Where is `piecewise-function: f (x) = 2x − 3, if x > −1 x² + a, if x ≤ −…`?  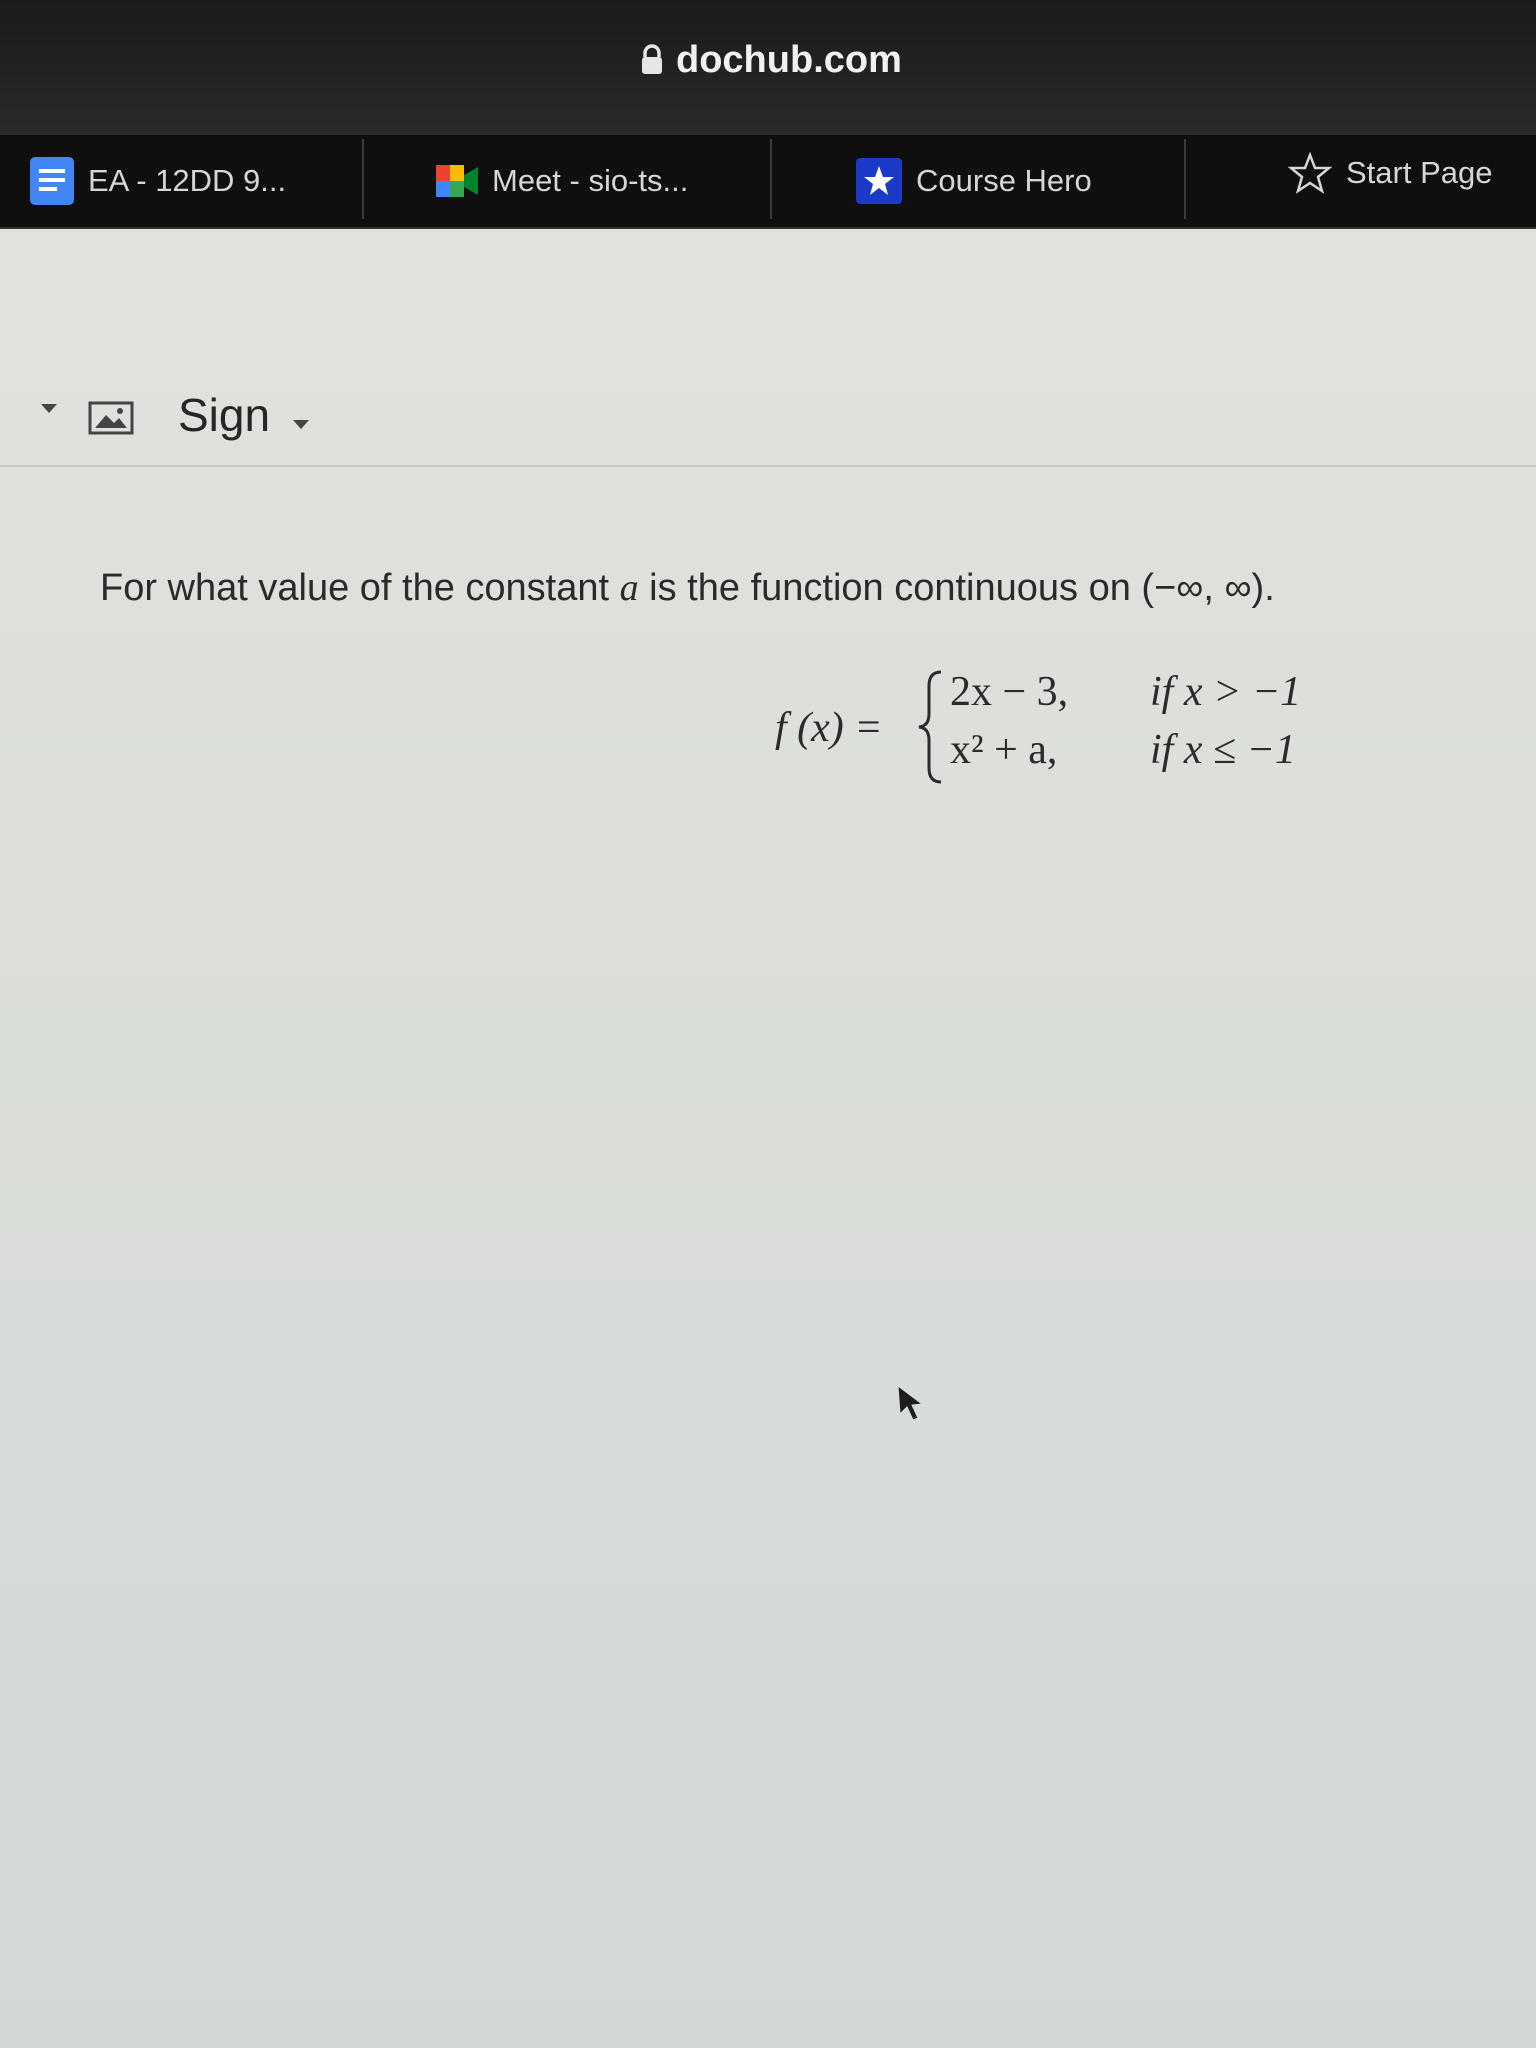 piecewise-function: f (x) = 2x − 3, if x > −1 x² + a, if x ≤ −… is located at coordinates (1065, 728).